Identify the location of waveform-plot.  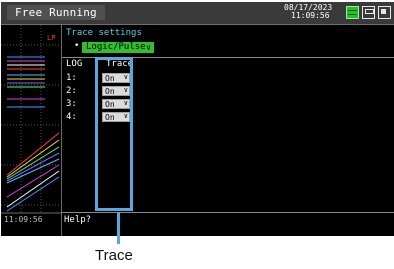
(31, 119).